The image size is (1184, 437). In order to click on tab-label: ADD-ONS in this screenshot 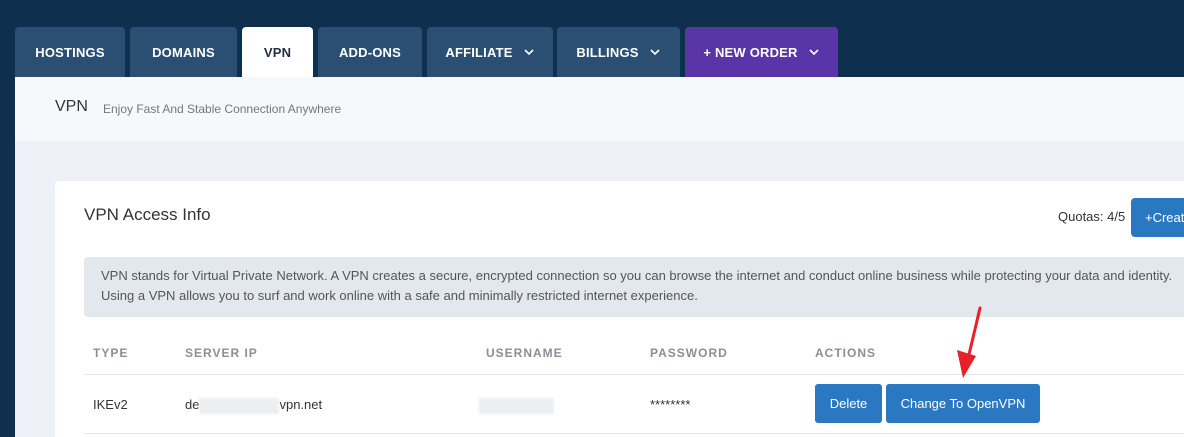, I will do `click(370, 52)`.